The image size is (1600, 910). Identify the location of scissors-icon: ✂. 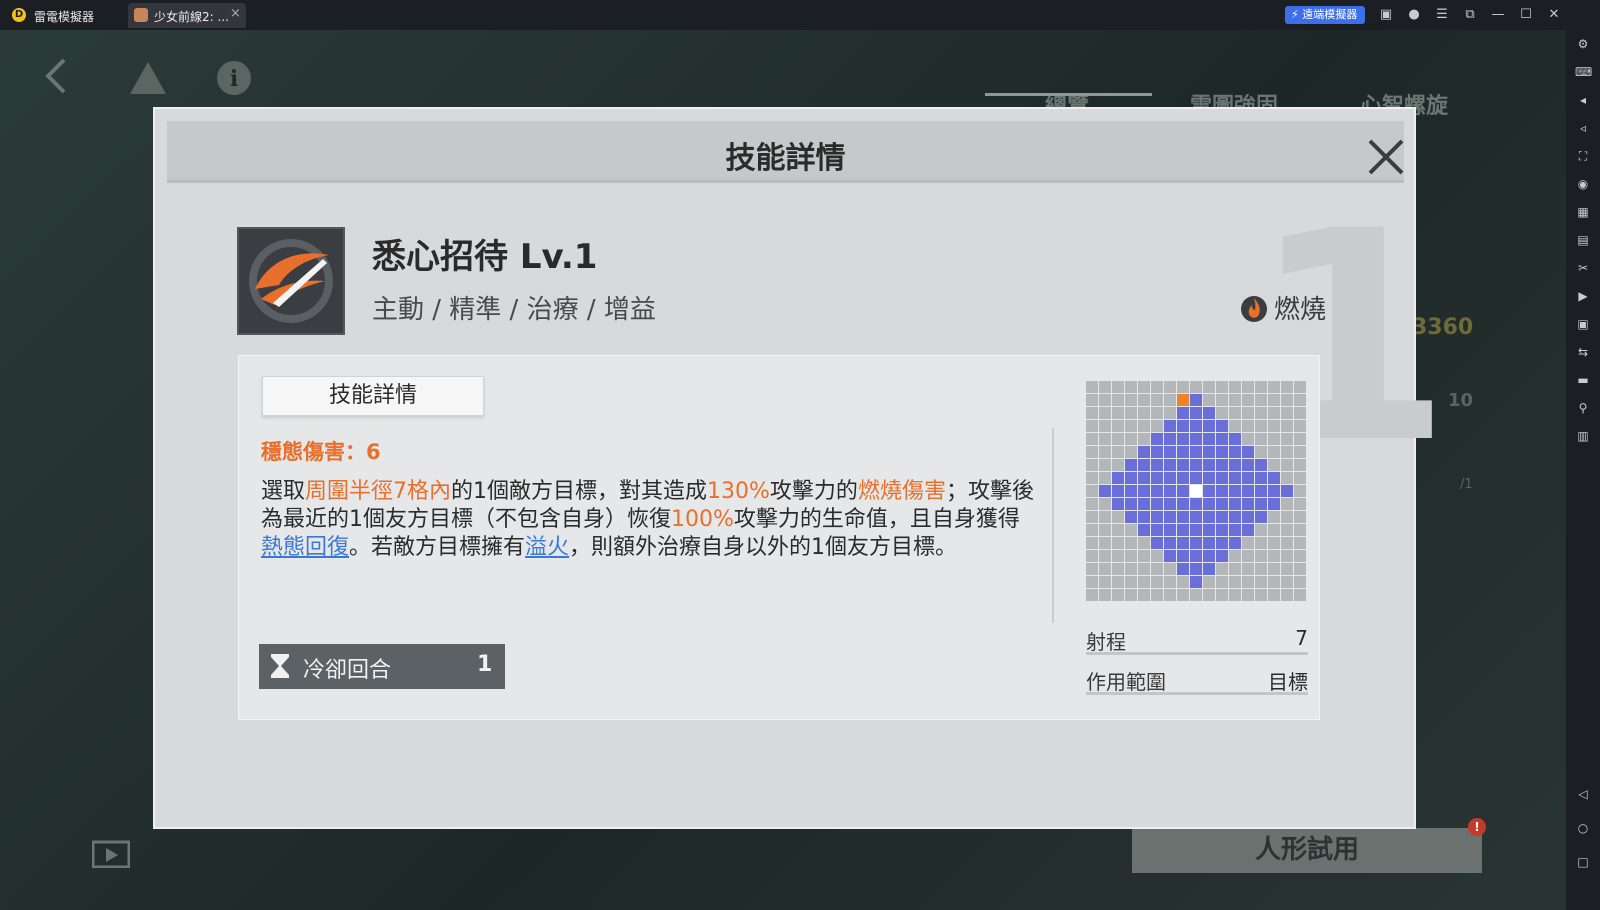
(1583, 268).